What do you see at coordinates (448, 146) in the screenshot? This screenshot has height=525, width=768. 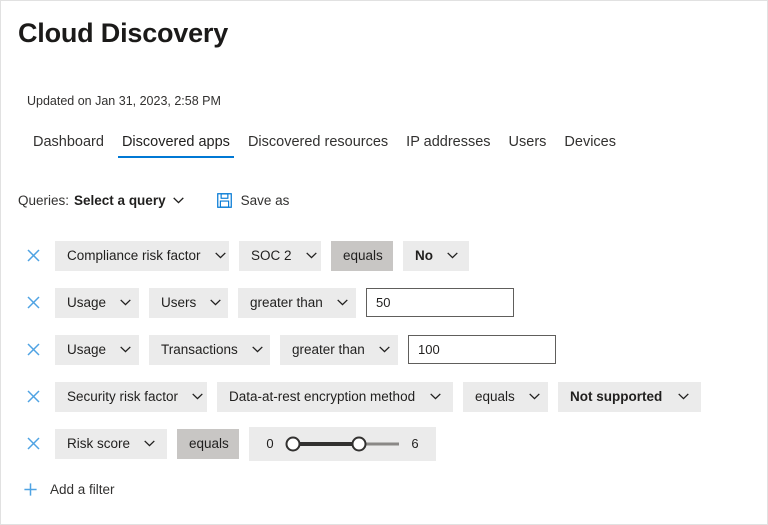 I see `tab-ip-addresses: IP addresses` at bounding box center [448, 146].